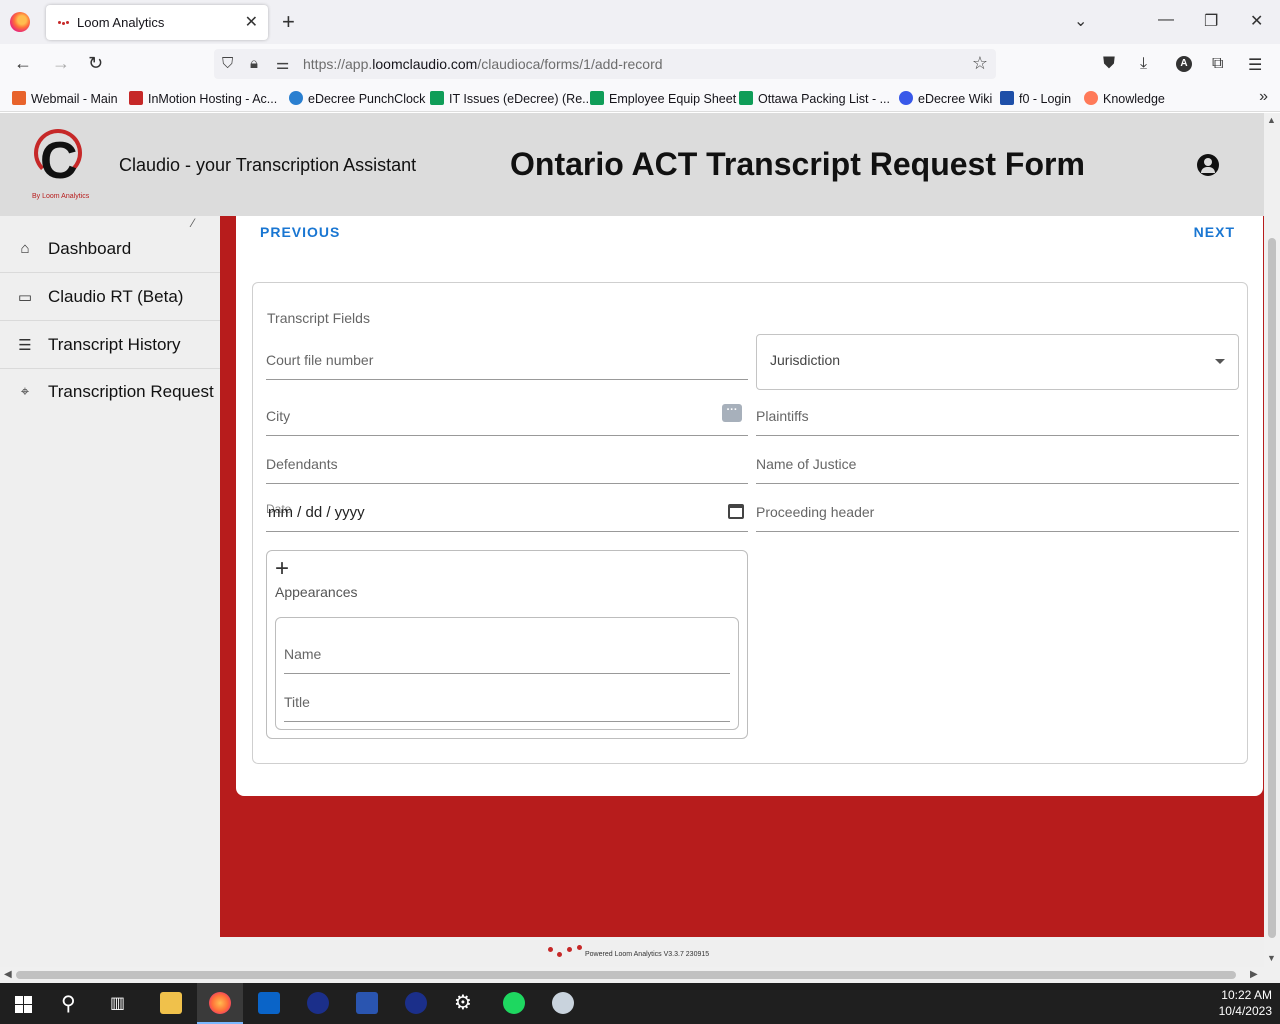  I want to click on field-label: Court file number, so click(320, 360).